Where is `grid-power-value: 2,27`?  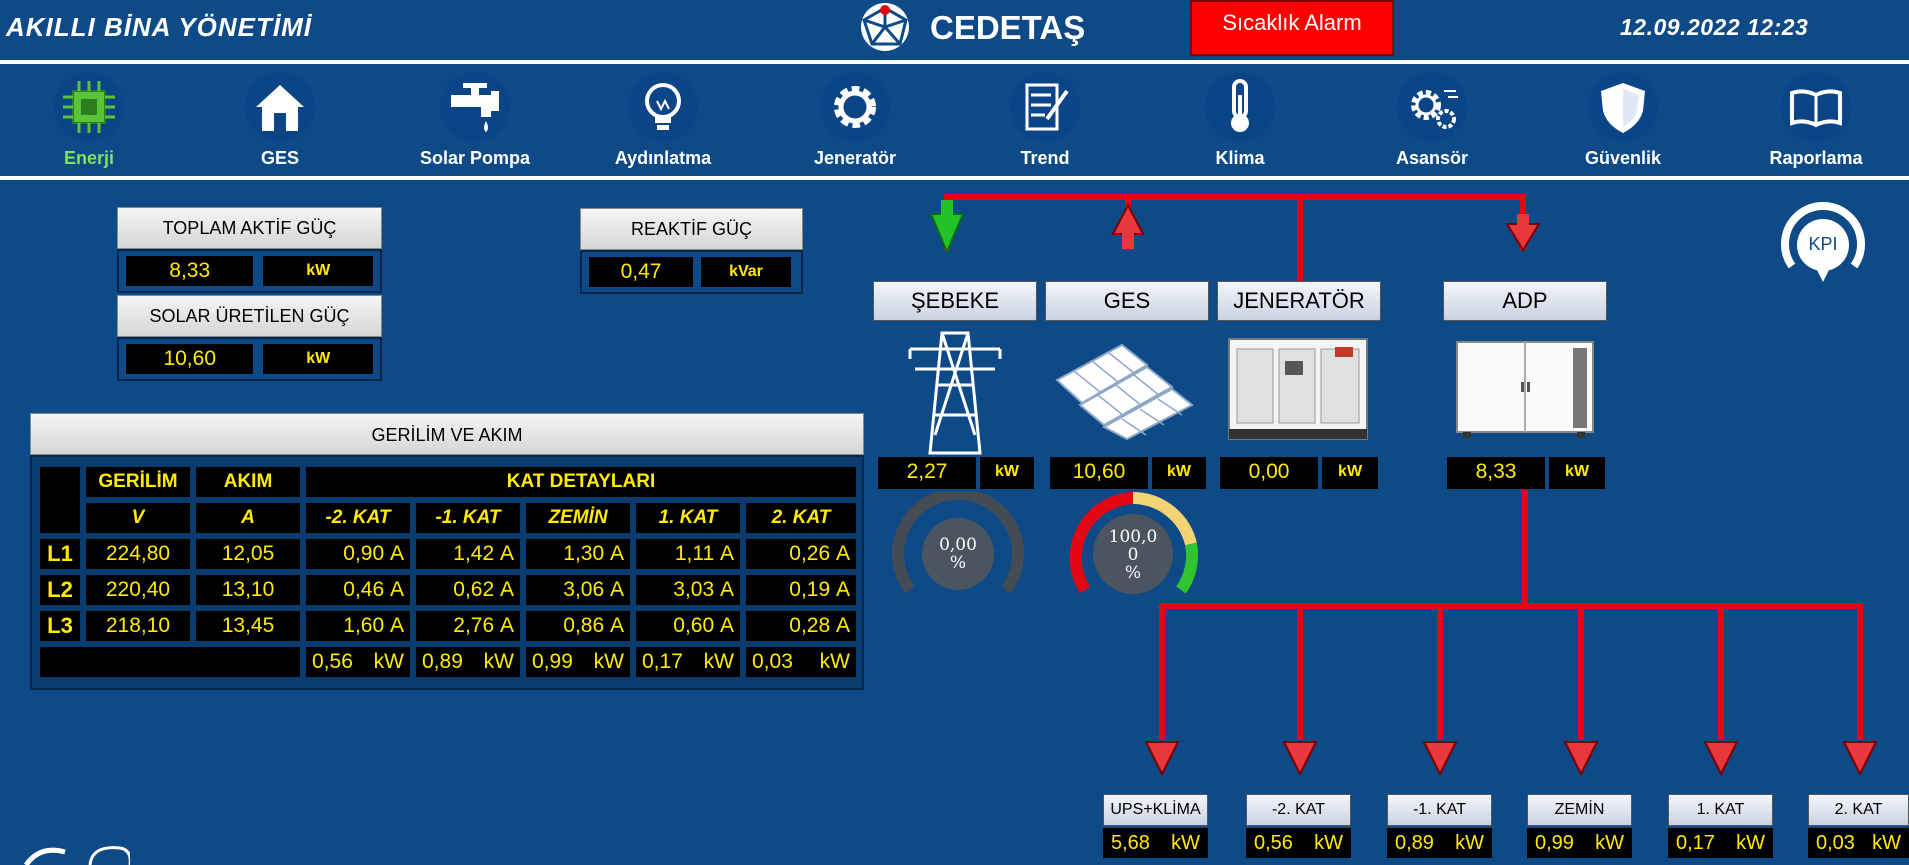
grid-power-value: 2,27 is located at coordinates (927, 473).